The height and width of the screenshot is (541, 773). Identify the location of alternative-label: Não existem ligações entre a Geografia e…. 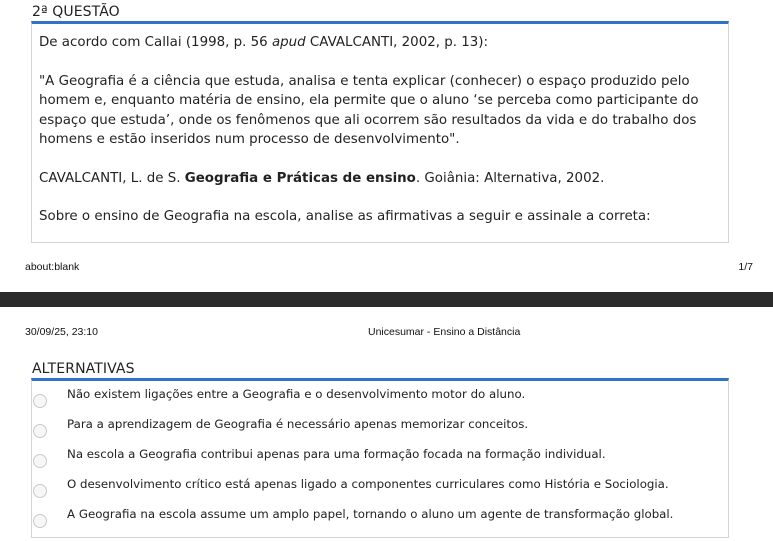
(296, 394).